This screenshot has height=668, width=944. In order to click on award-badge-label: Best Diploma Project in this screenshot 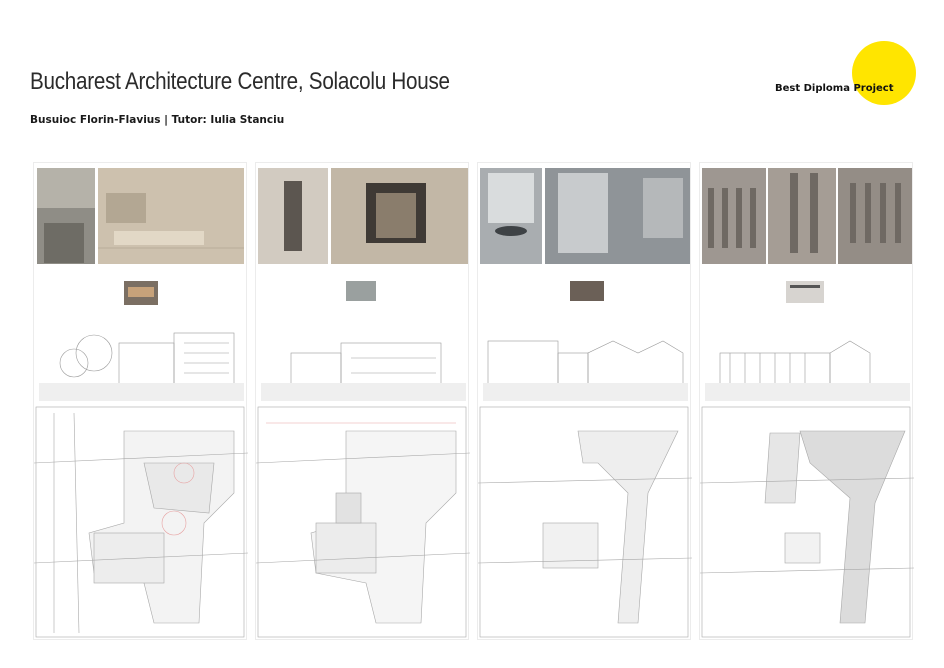, I will do `click(834, 88)`.